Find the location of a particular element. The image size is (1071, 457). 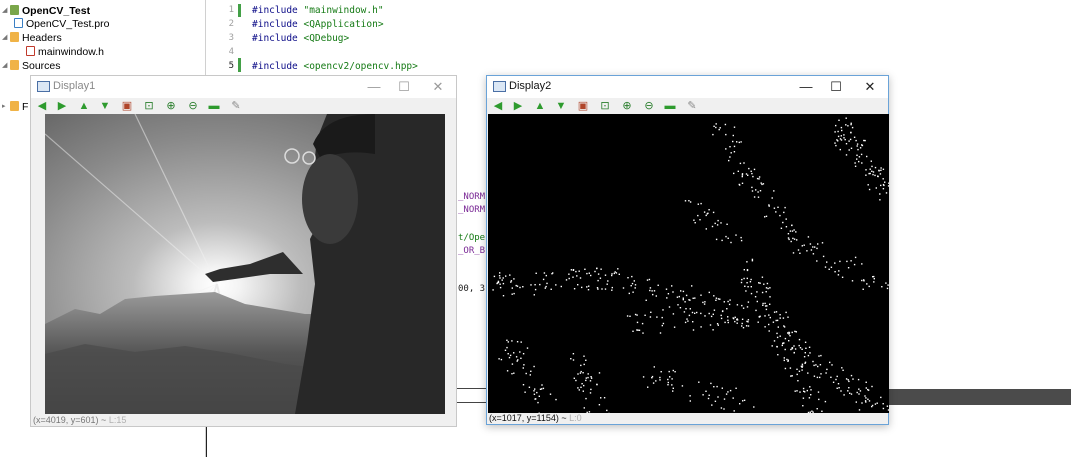

project-icon is located at coordinates (14, 10).